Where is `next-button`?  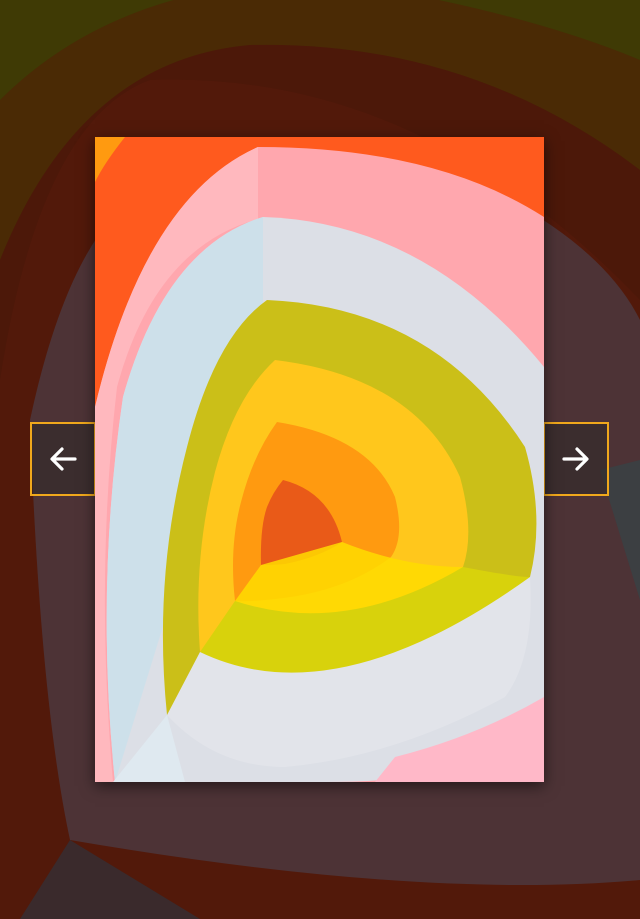 next-button is located at coordinates (576, 459).